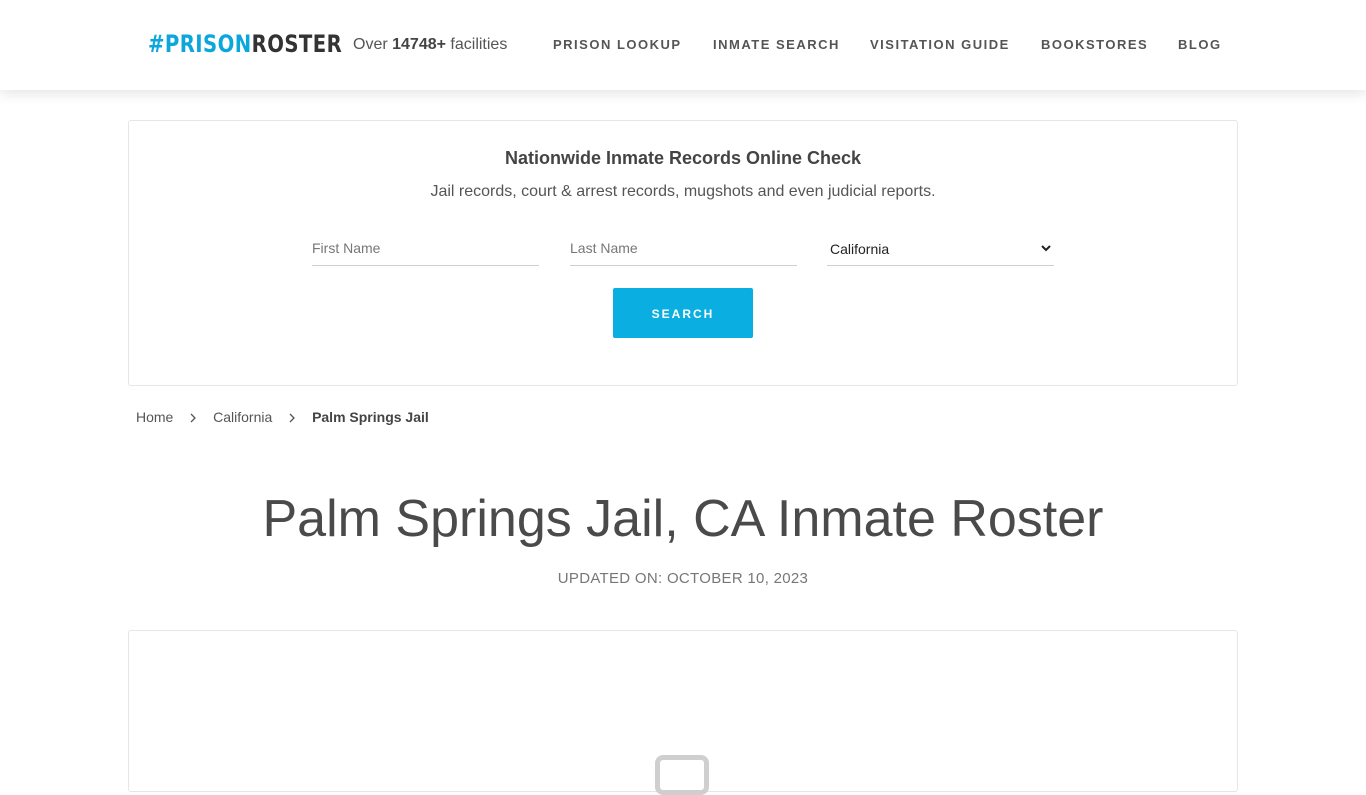  I want to click on state-select-value: California, so click(860, 249).